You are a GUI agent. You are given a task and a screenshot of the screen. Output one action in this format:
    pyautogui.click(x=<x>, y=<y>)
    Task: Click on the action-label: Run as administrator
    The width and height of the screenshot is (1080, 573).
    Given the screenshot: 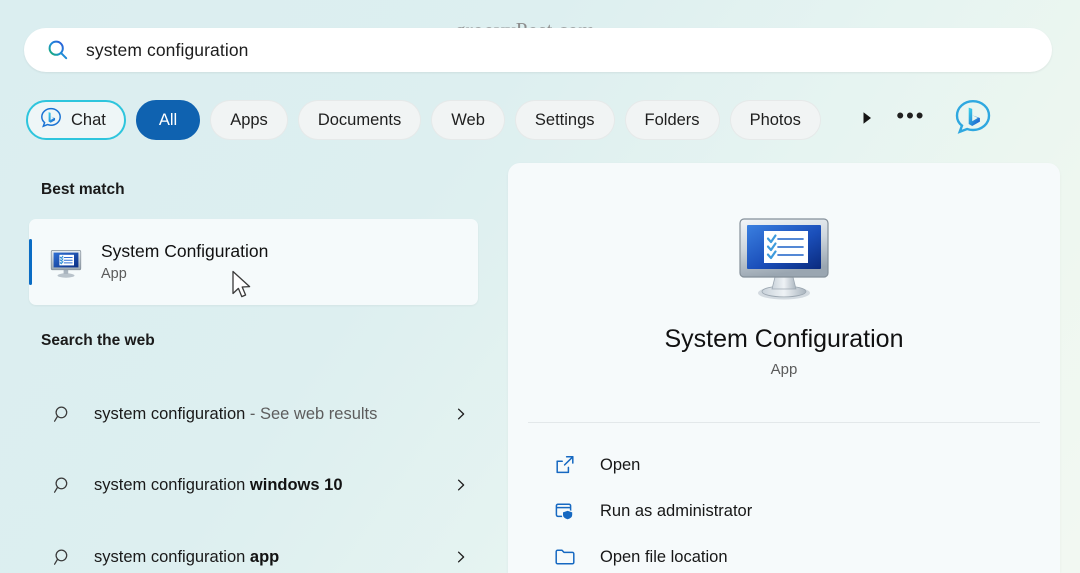 What is the action you would take?
    pyautogui.click(x=676, y=510)
    